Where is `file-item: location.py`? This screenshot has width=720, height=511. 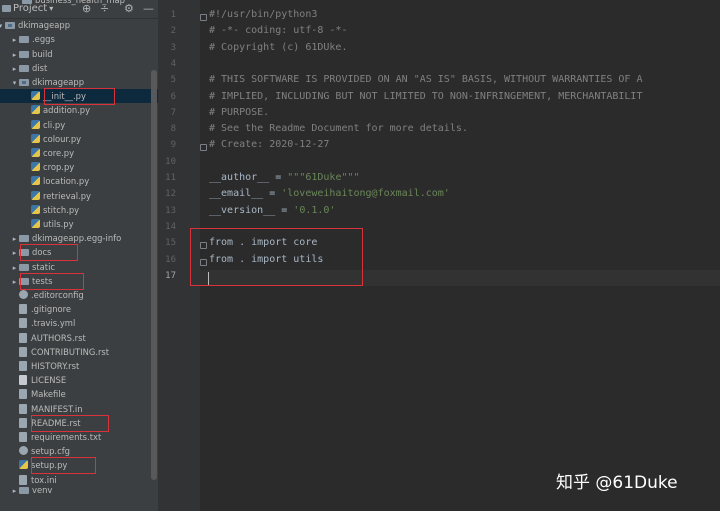 file-item: location.py is located at coordinates (55, 181).